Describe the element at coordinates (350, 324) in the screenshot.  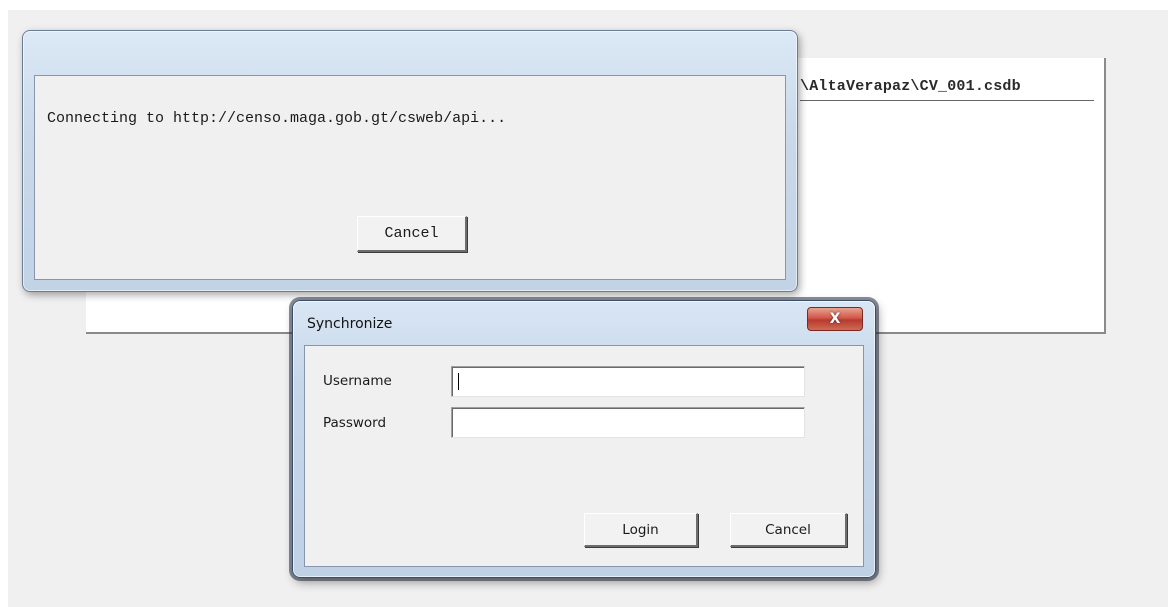
I see `dialog-title: Synchronize` at that location.